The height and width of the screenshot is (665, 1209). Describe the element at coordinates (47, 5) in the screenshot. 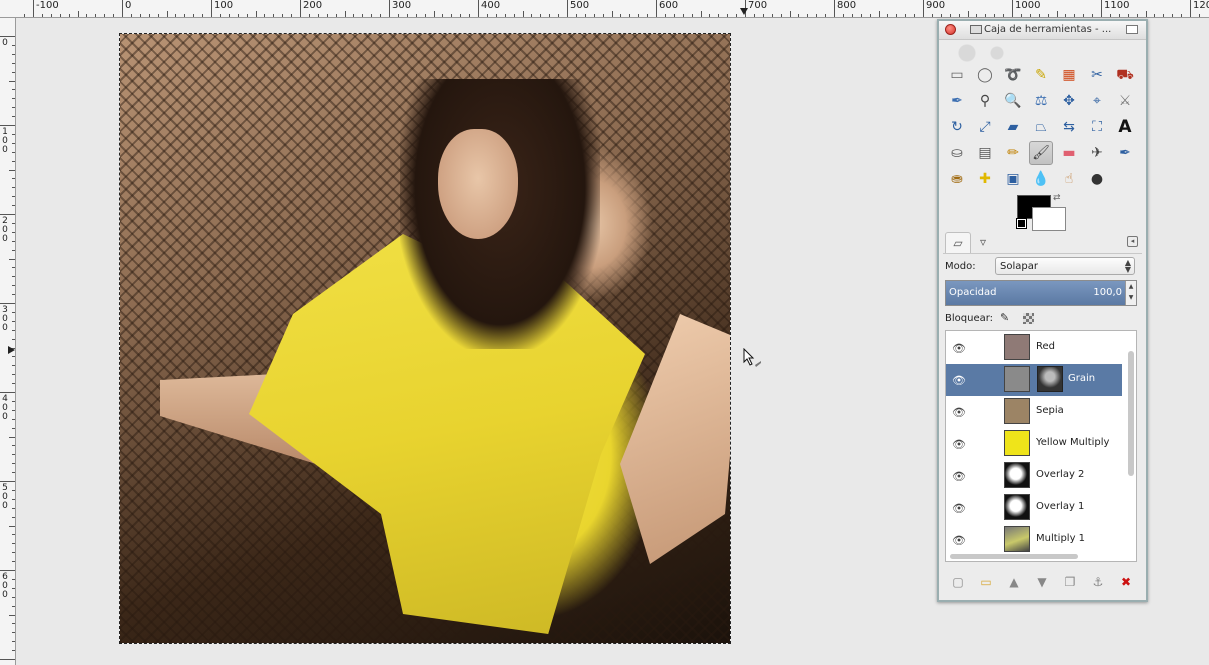

I see `ruler-label: -100` at that location.